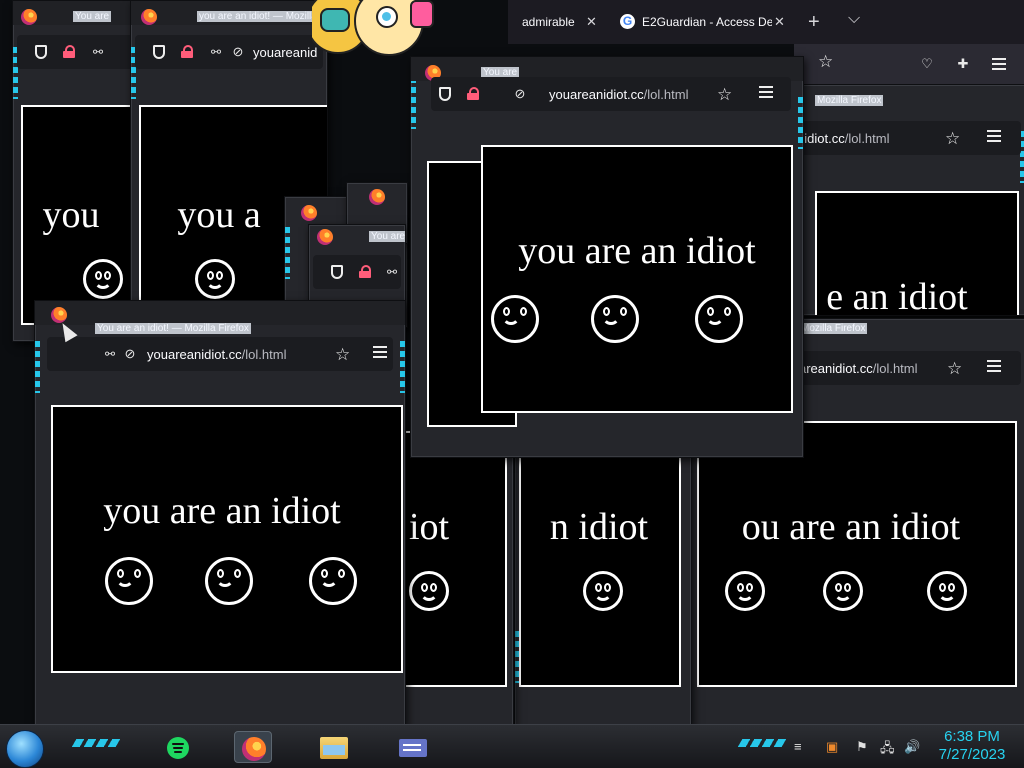  What do you see at coordinates (229, 13) in the screenshot?
I see `window-titlebar: you are an idiot! — Mozilla Firefox` at bounding box center [229, 13].